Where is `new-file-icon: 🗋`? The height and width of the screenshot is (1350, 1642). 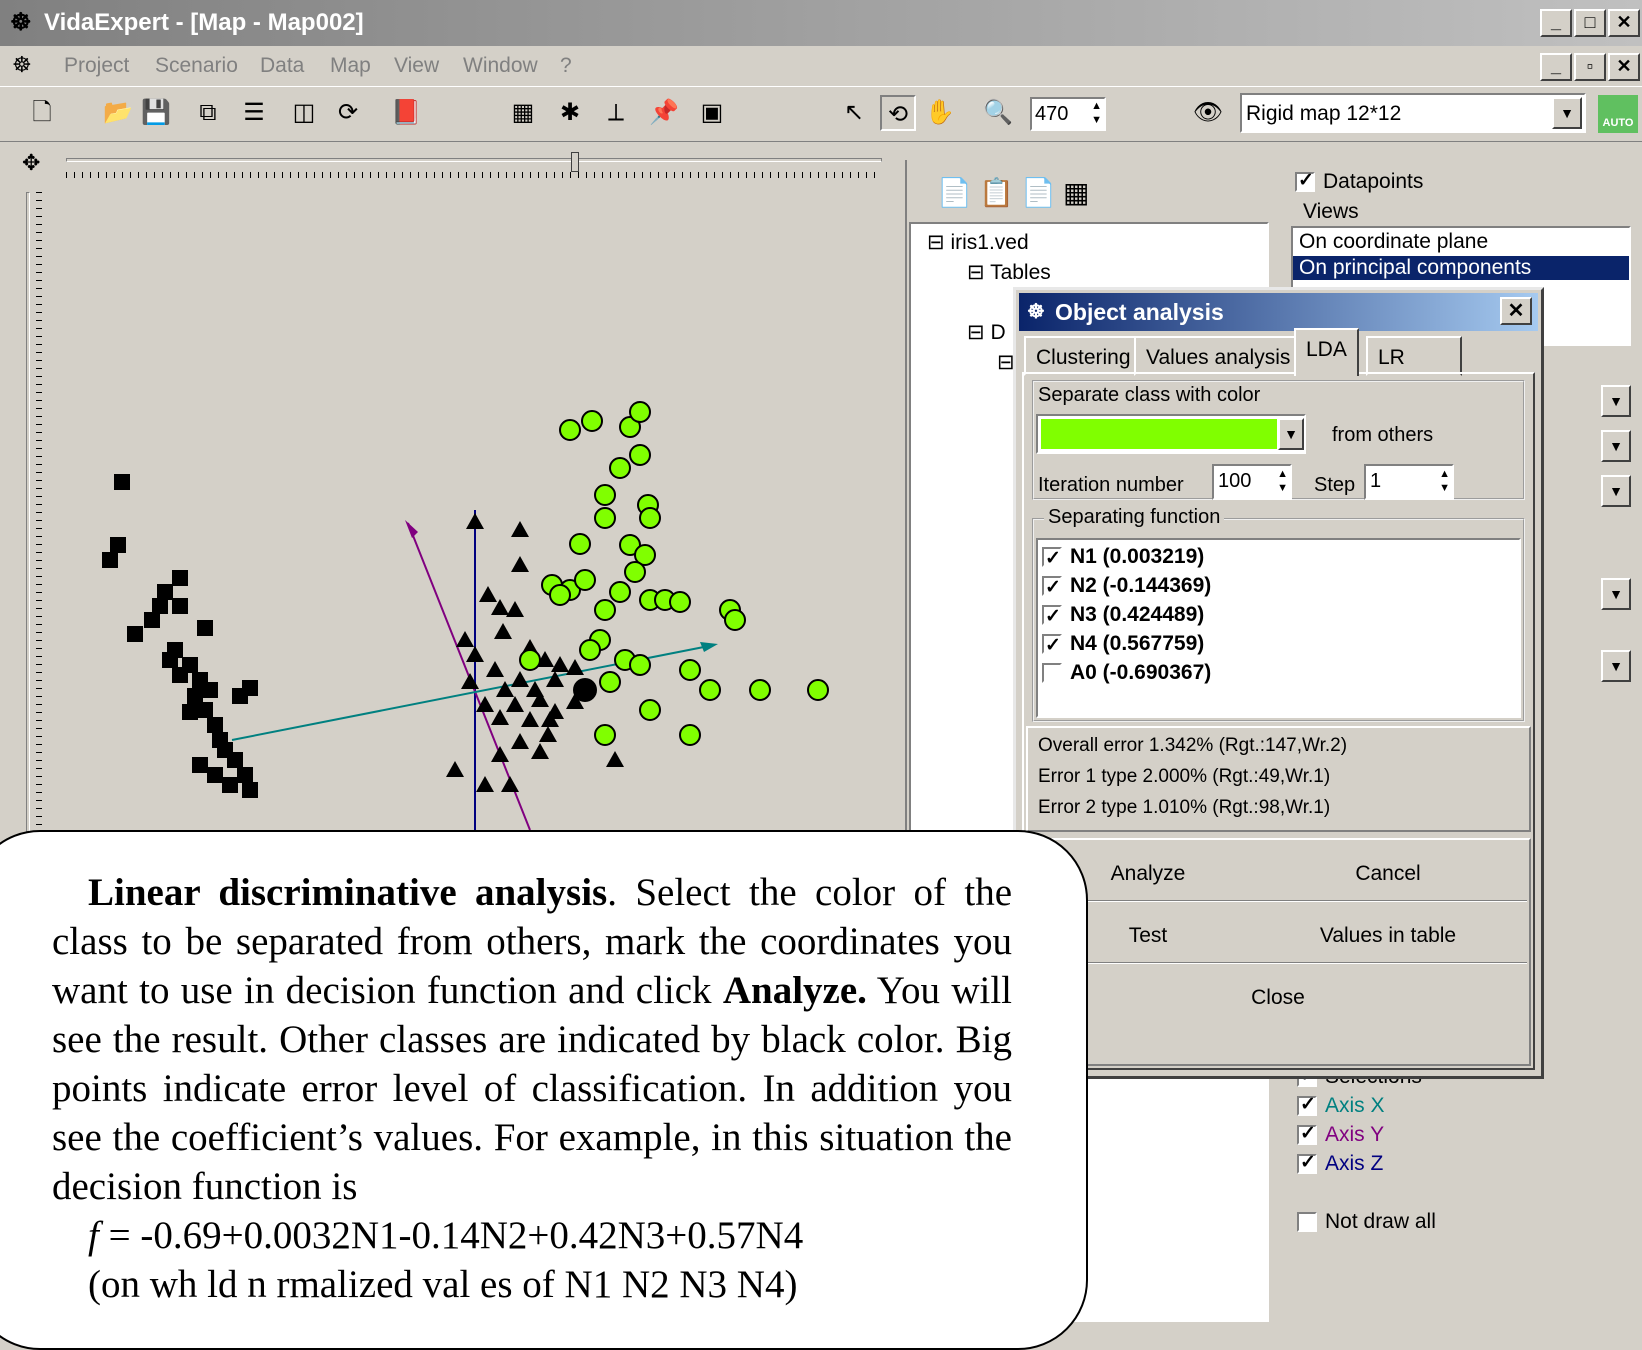
new-file-icon: 🗋 is located at coordinates (42, 113).